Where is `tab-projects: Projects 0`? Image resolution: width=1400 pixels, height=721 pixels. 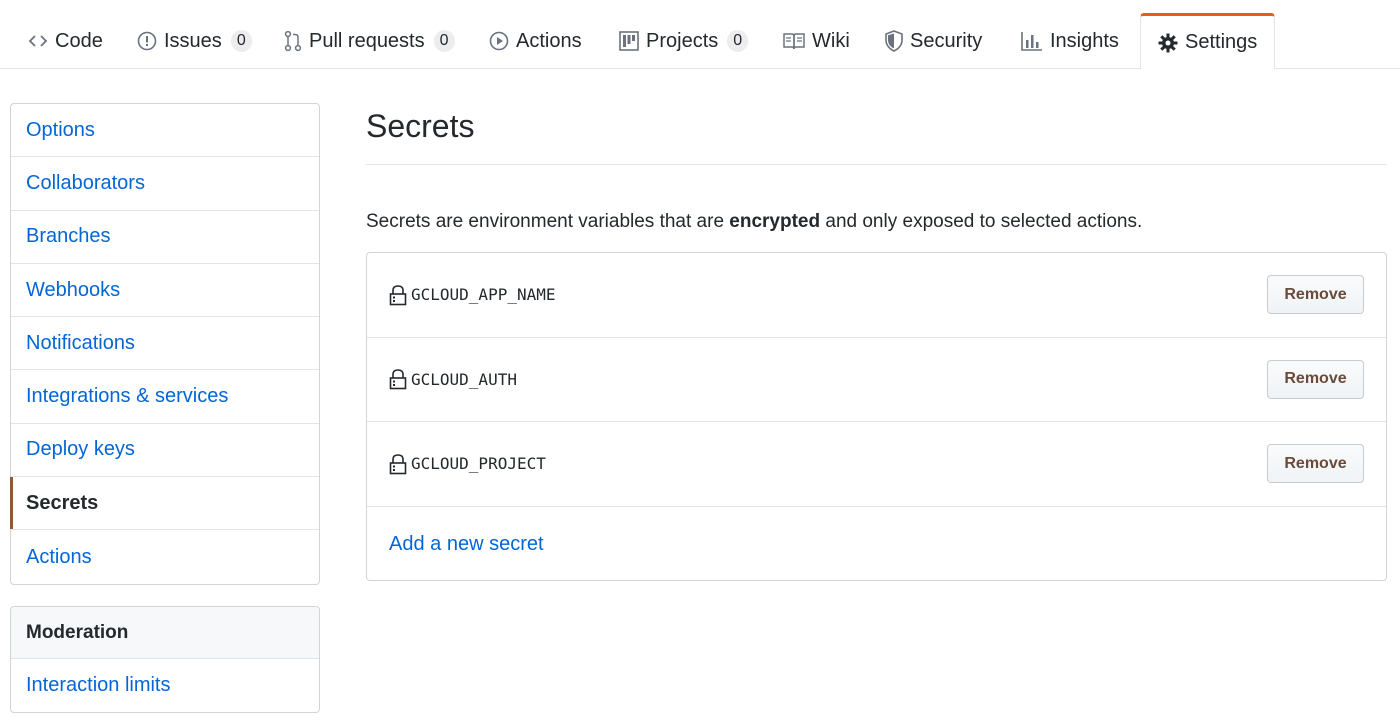
tab-projects: Projects 0 is located at coordinates (684, 41).